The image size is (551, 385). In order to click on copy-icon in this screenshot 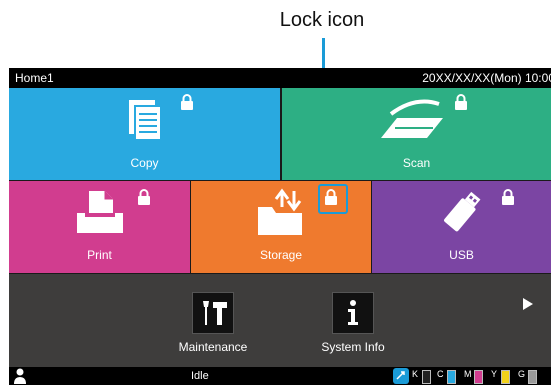, I will do `click(145, 120)`.